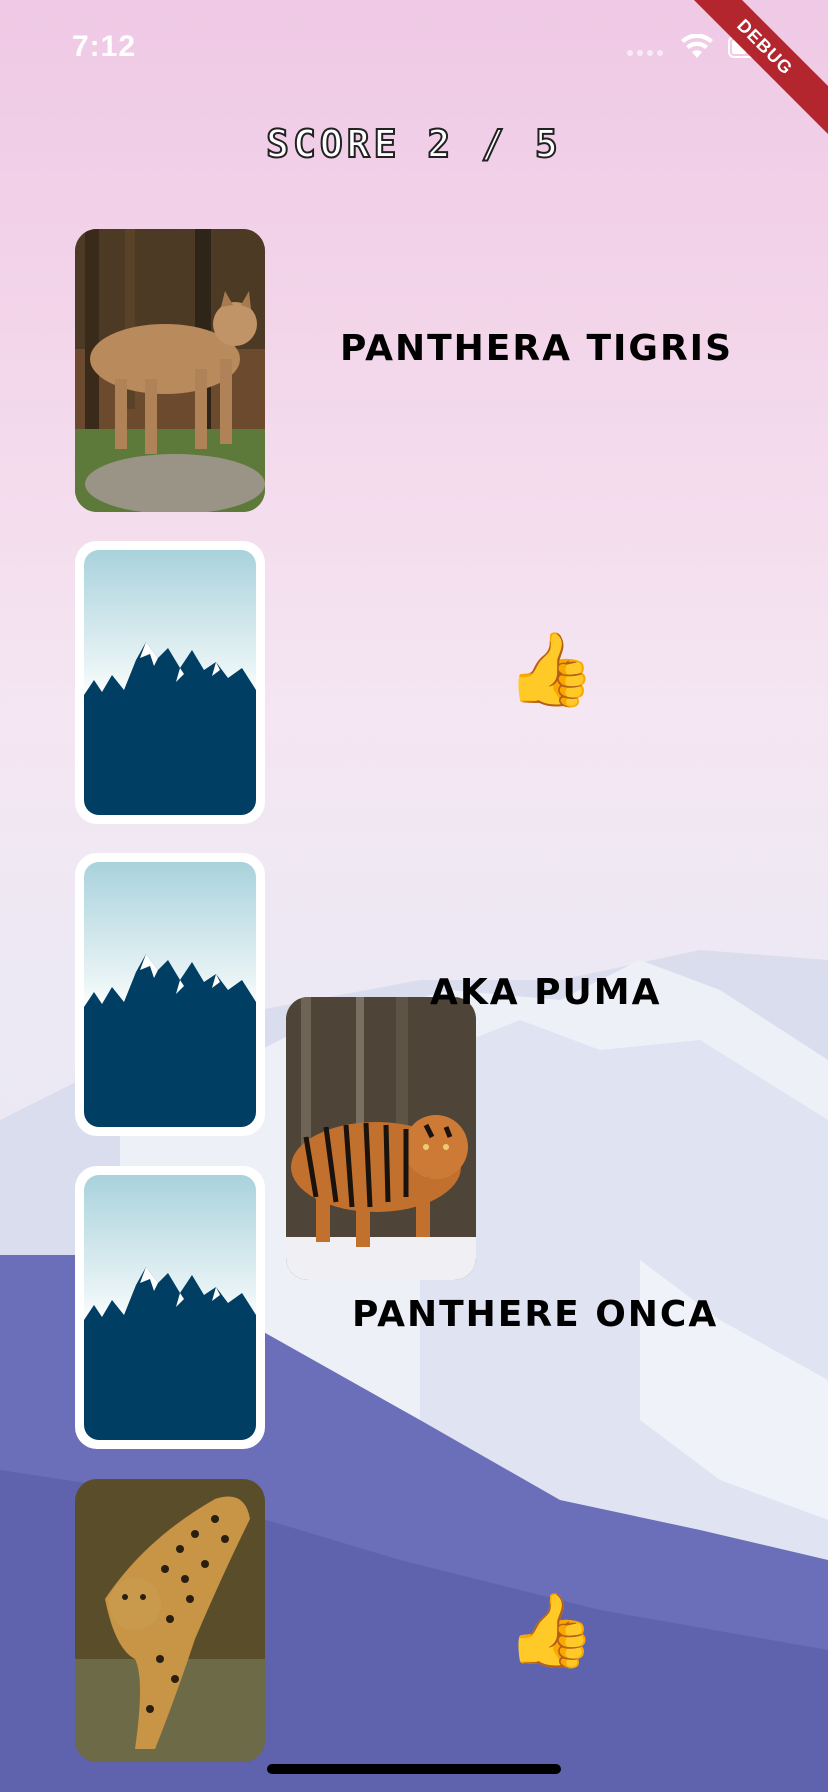 The width and height of the screenshot is (828, 1792). Describe the element at coordinates (414, 1769) in the screenshot. I see `home-indicator` at that location.